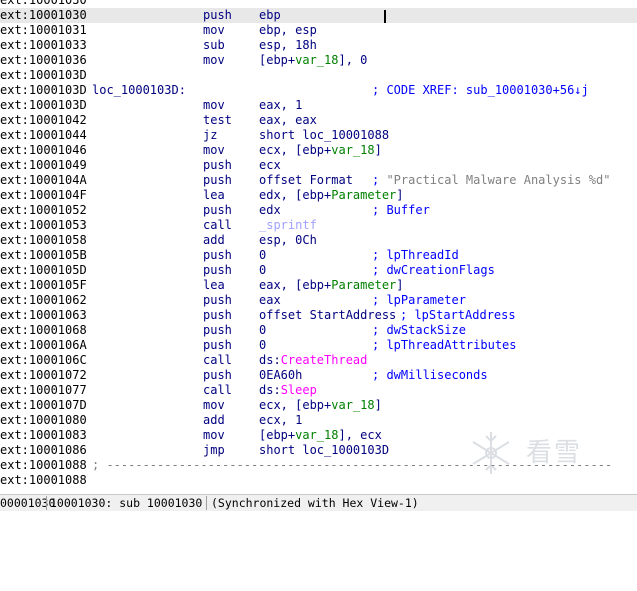  Describe the element at coordinates (288, 45) in the screenshot. I see `instruction-operands: esp, 18h` at that location.